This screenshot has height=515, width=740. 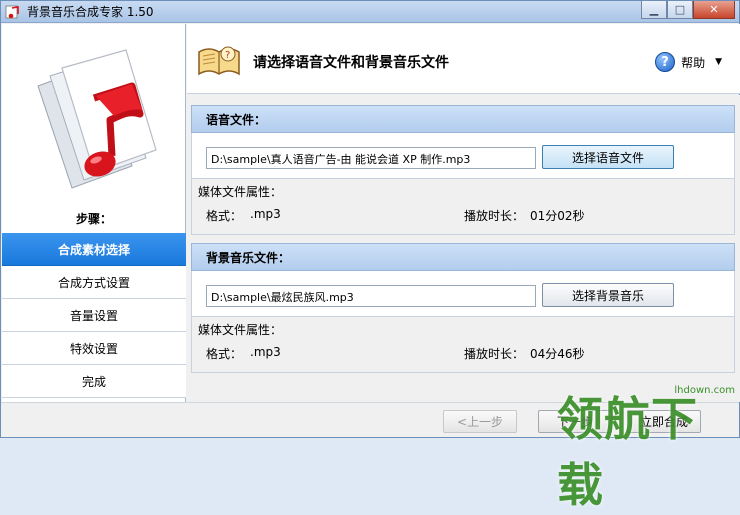 What do you see at coordinates (219, 60) in the screenshot?
I see `book-icon: ?` at bounding box center [219, 60].